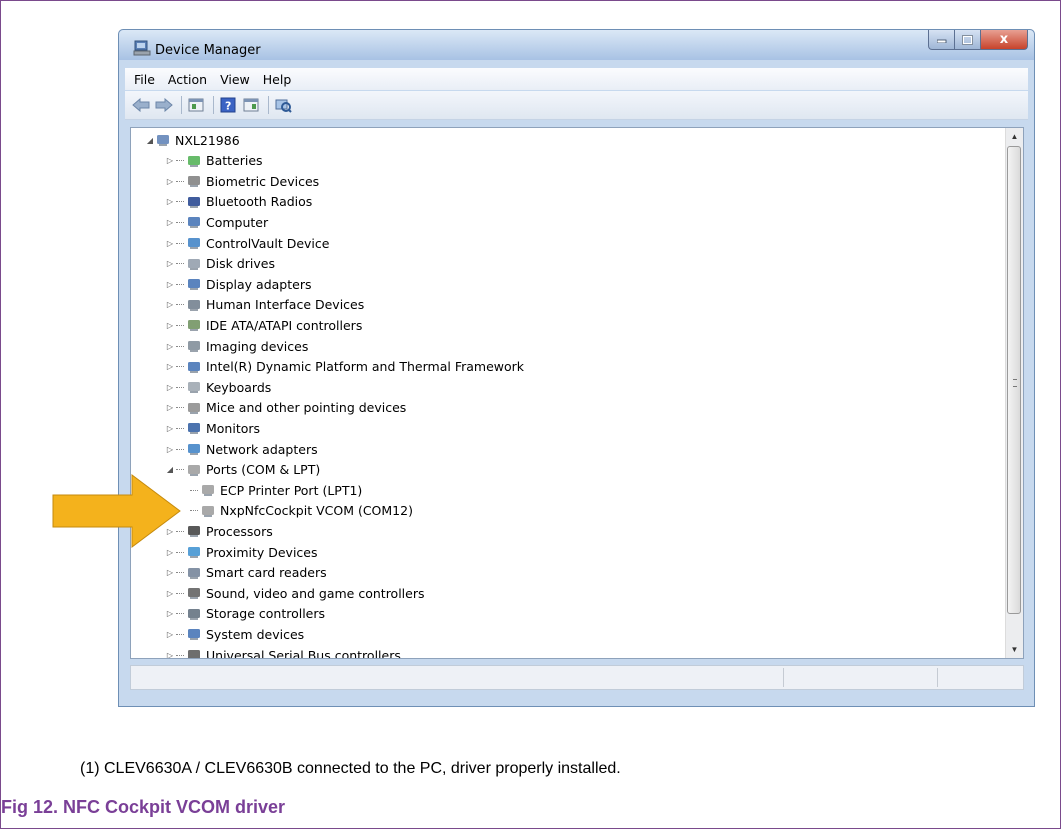 The width and height of the screenshot is (1063, 831). What do you see at coordinates (212, 428) in the screenshot?
I see `tree-category: ▷ Monitors` at bounding box center [212, 428].